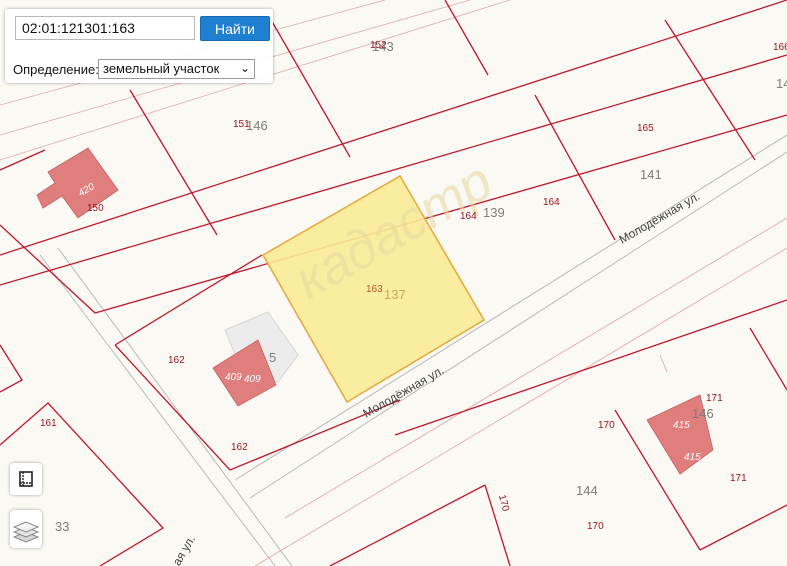 Image resolution: width=787 pixels, height=566 pixels. I want to click on chevron-down-icon: ⌄, so click(244, 68).